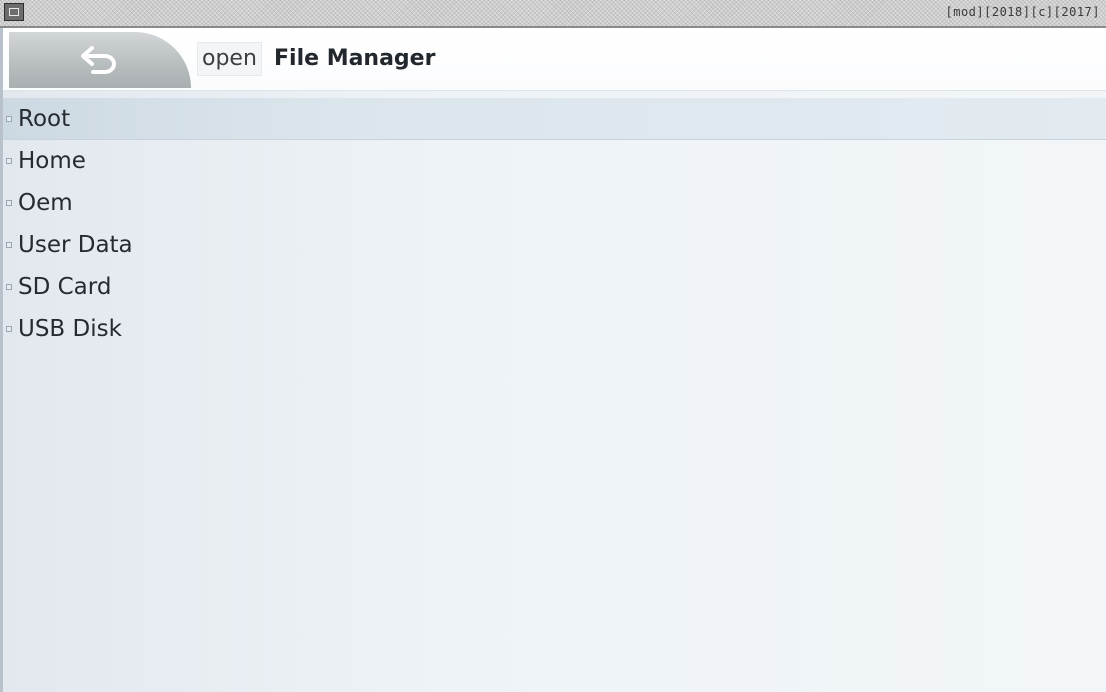 This screenshot has width=1106, height=692. I want to click on header-bar: open File Manager, so click(554, 59).